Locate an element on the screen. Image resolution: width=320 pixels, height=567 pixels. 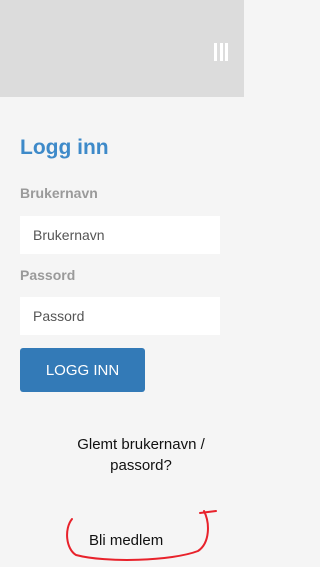
username-input is located at coordinates (120, 235).